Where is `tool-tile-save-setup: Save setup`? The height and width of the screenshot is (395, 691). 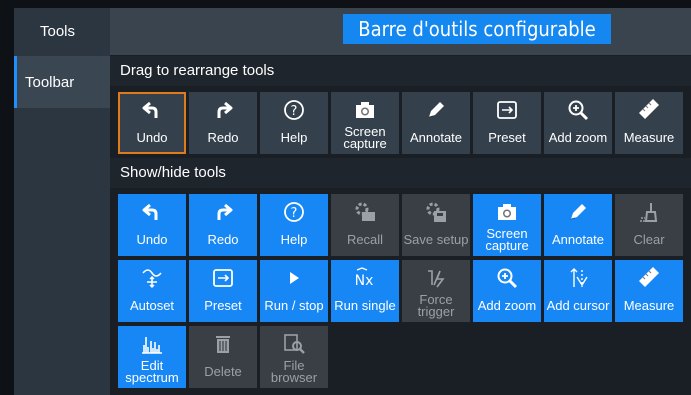
tool-tile-save-setup: Save setup is located at coordinates (436, 225).